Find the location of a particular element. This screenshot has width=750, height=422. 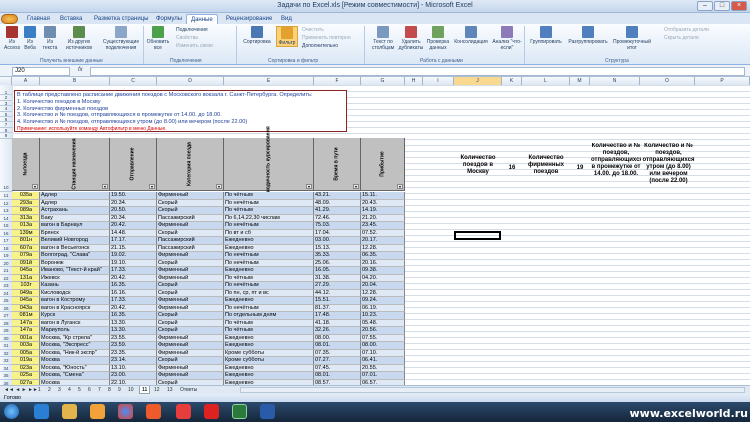

table-cell: 607а is located at coordinates (26, 248).